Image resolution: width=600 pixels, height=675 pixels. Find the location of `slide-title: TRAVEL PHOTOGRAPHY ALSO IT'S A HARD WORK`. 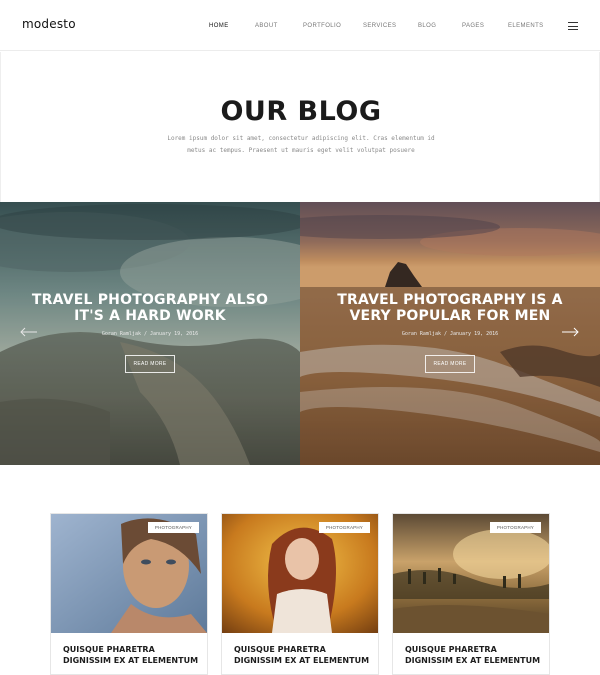

slide-title: TRAVEL PHOTOGRAPHY ALSO IT'S A HARD WORK is located at coordinates (150, 308).